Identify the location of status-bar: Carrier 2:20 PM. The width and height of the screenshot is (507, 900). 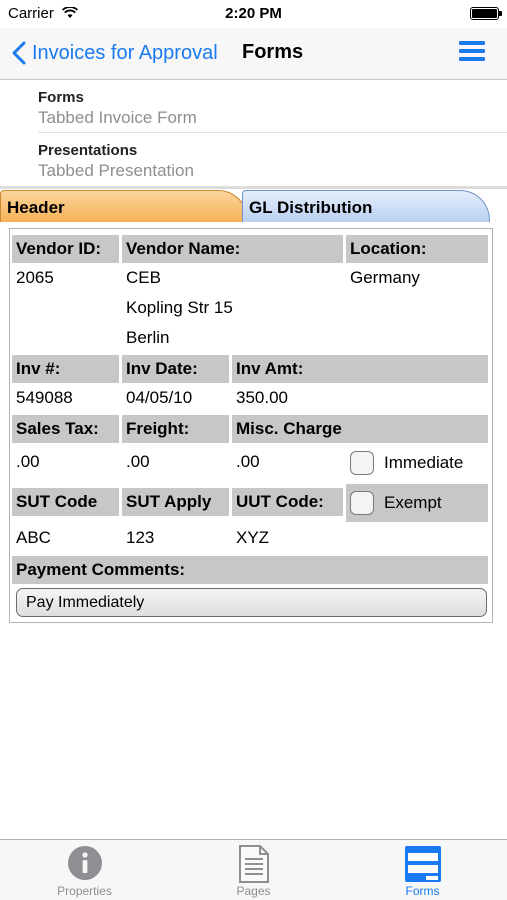
(253, 14).